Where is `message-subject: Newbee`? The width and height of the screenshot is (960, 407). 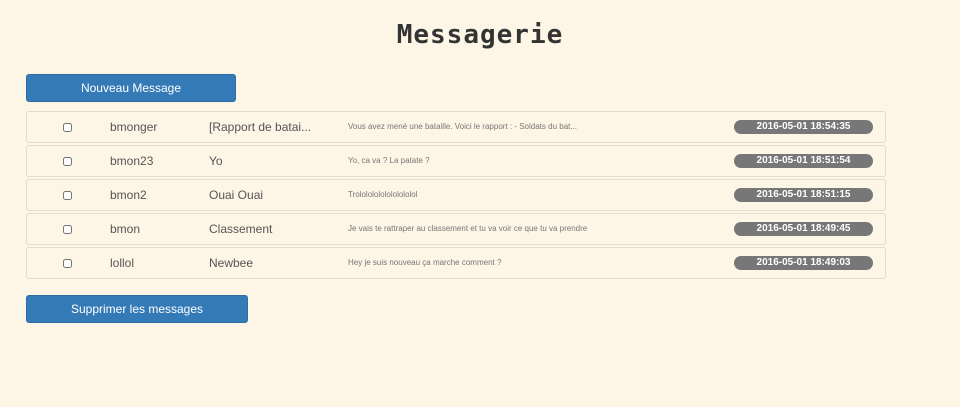 message-subject: Newbee is located at coordinates (231, 263).